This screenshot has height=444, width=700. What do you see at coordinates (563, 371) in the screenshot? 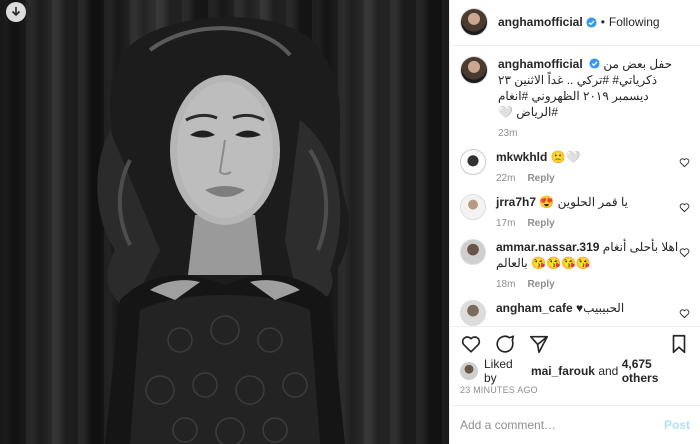
I see `liker-username: mai_farouk` at bounding box center [563, 371].